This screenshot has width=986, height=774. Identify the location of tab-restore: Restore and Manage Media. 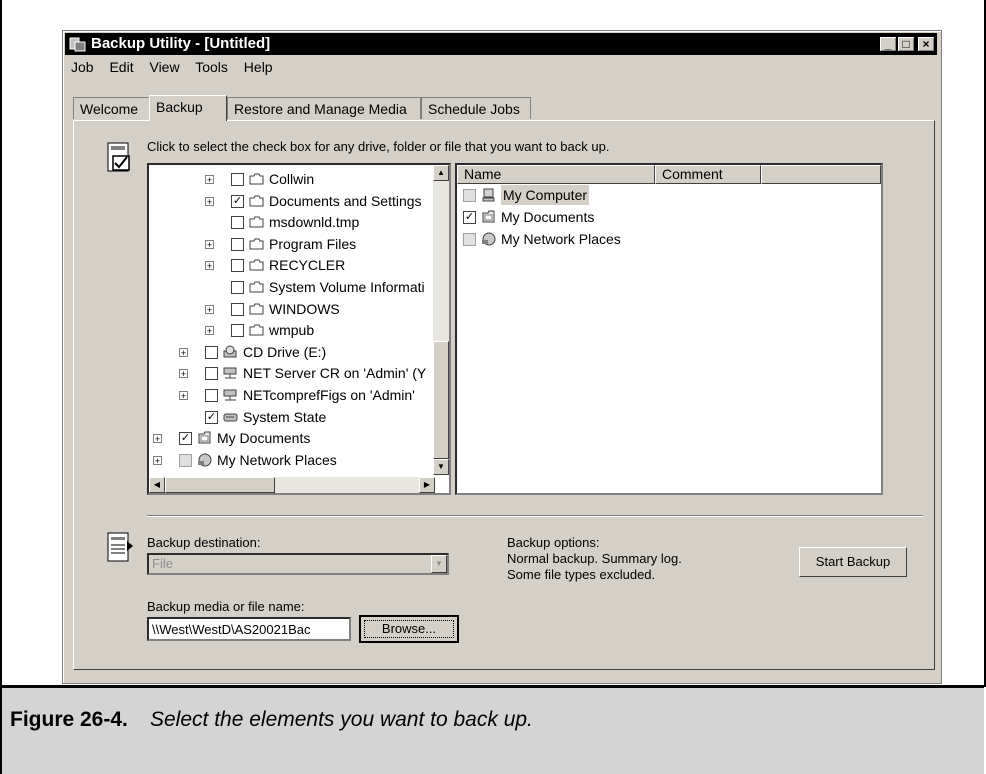
(324, 108).